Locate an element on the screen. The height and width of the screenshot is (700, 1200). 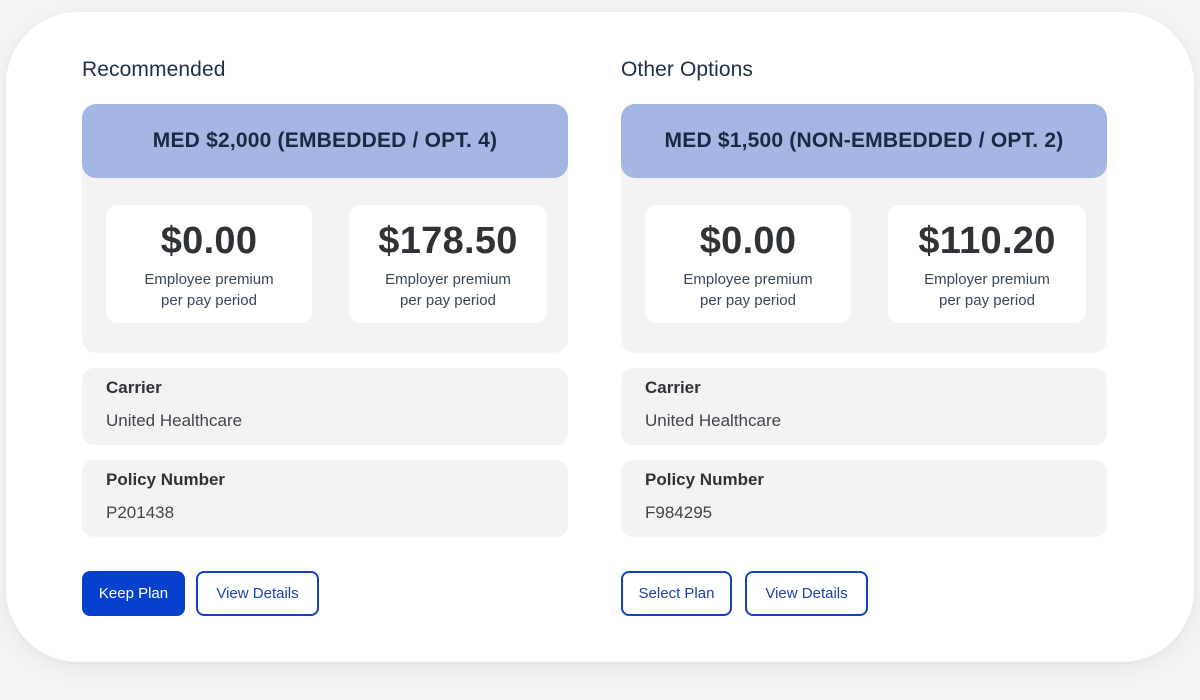
employer-premium-amount: $178.50 is located at coordinates (448, 241).